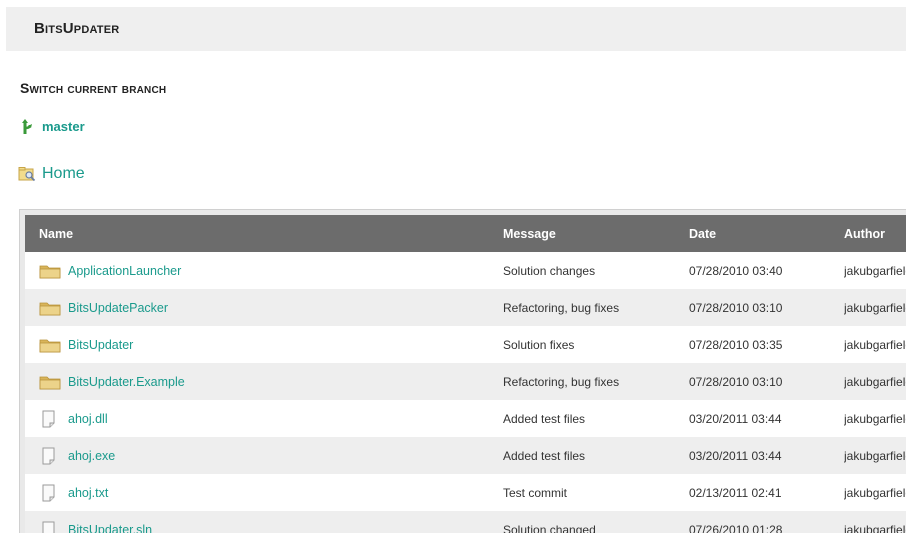  Describe the element at coordinates (110, 528) in the screenshot. I see `file-name-link: BitsUpdater.sln` at that location.